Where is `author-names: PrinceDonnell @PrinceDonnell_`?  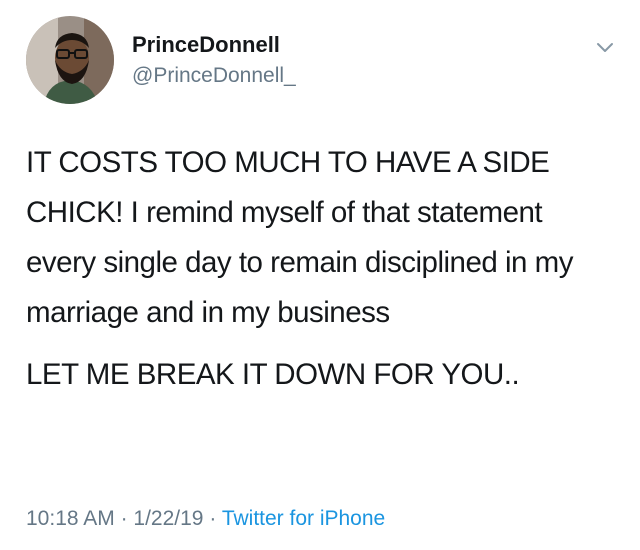 author-names: PrinceDonnell @PrinceDonnell_ is located at coordinates (214, 61).